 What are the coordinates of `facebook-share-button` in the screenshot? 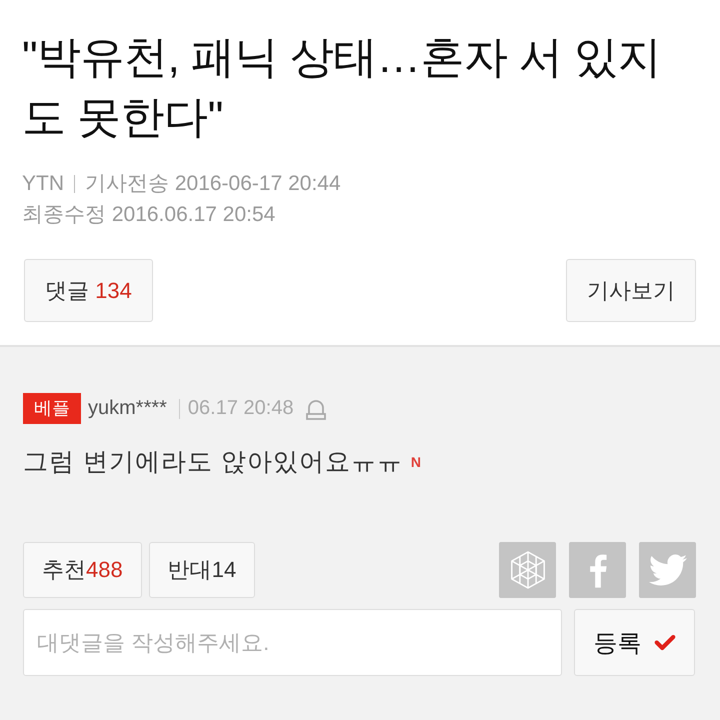 It's located at (597, 570).